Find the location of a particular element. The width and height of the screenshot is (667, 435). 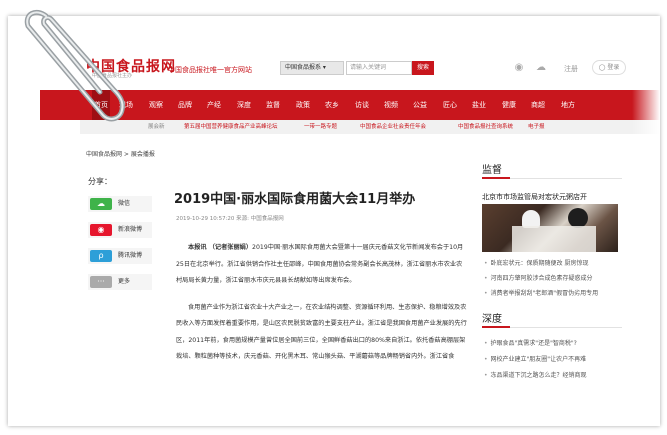

search-button: 搜索 is located at coordinates (423, 68).